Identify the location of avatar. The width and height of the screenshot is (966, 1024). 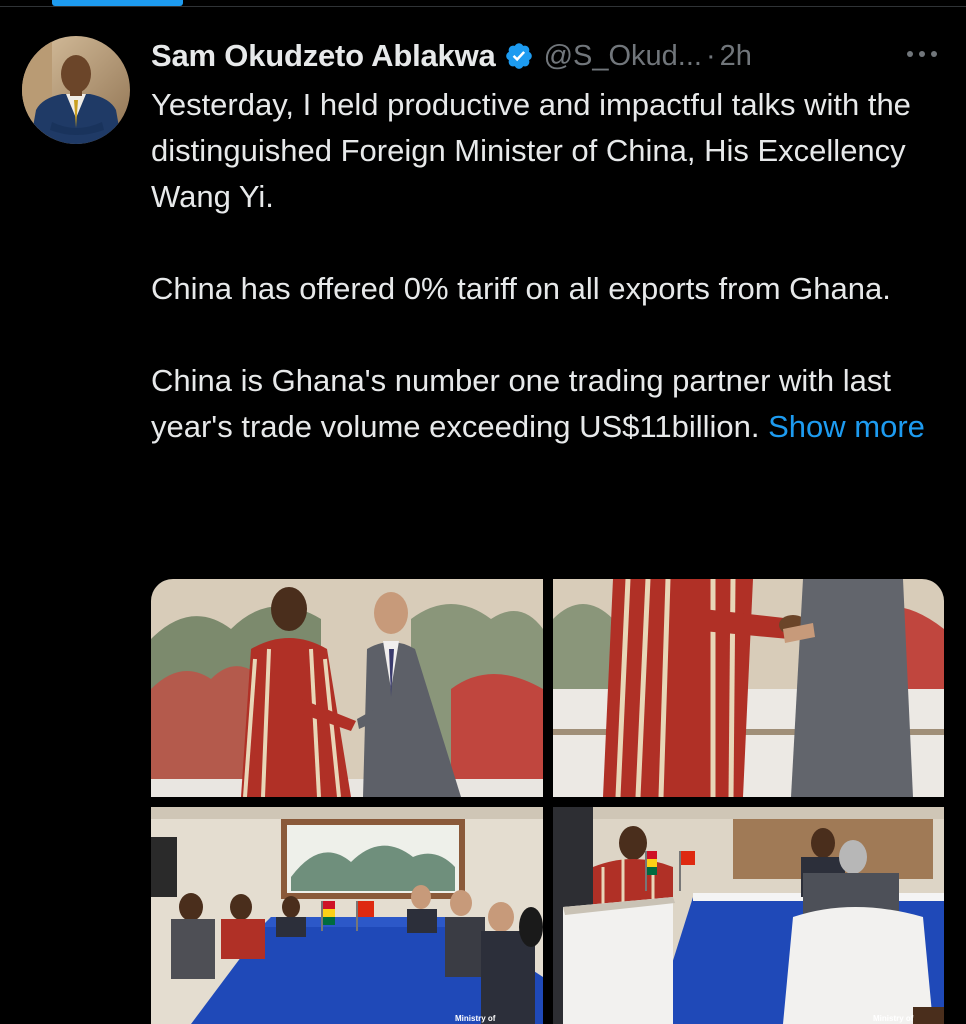
(76, 90).